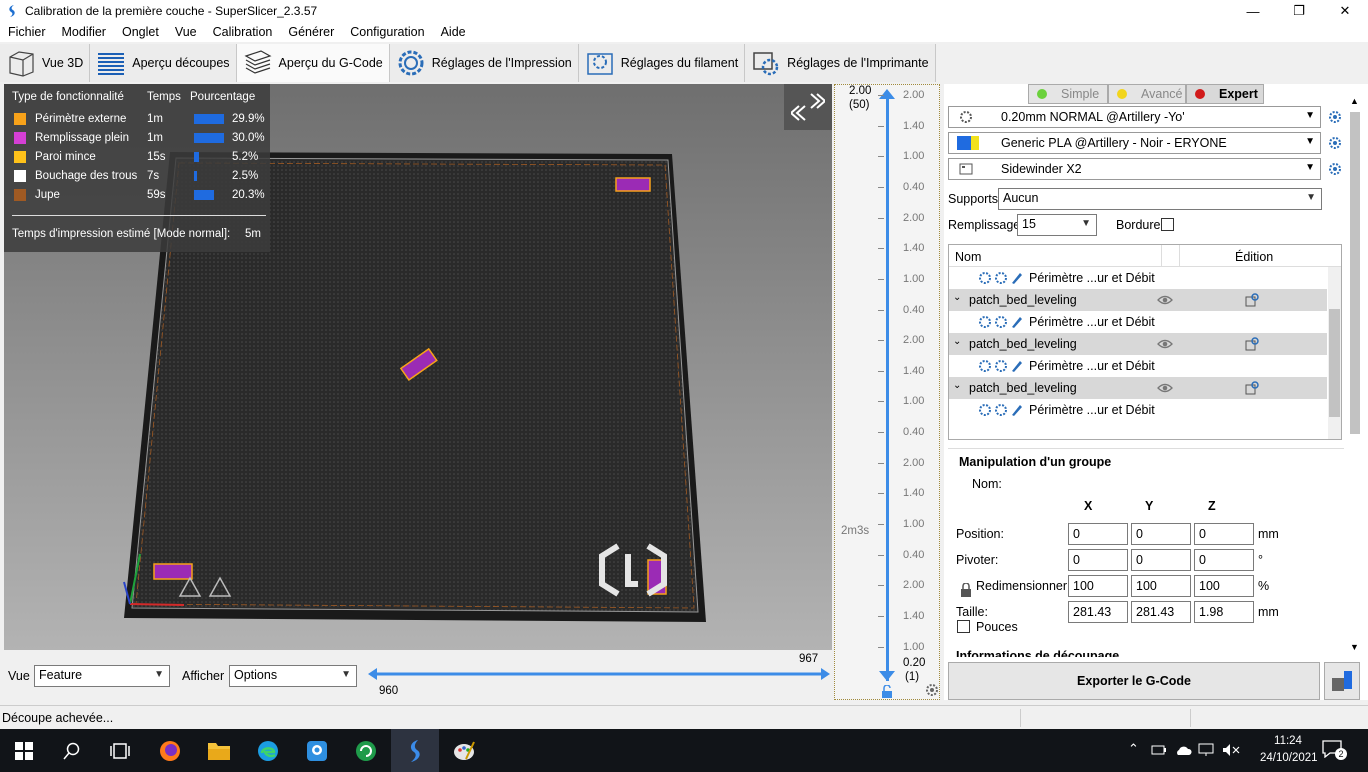  What do you see at coordinates (1254, 257) in the screenshot?
I see `column-edit: Édition` at bounding box center [1254, 257].